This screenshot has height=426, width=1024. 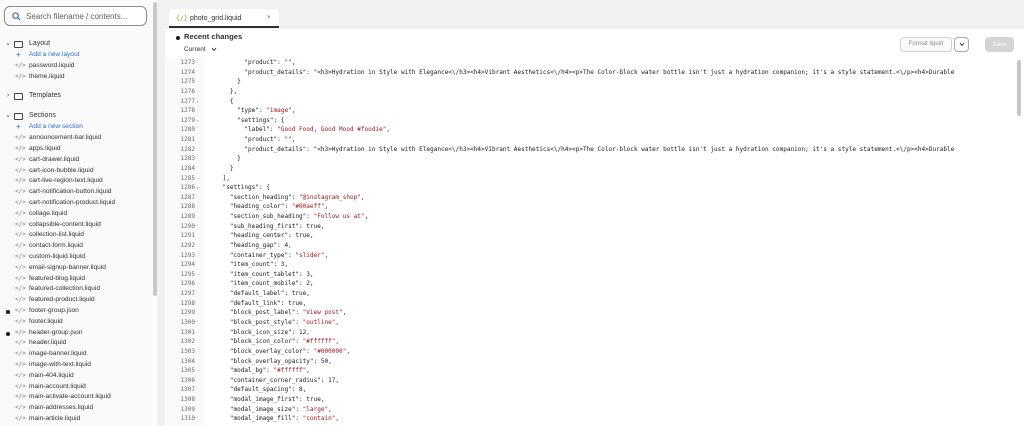 I want to click on code-line: "settings": {, so click(x=246, y=120).